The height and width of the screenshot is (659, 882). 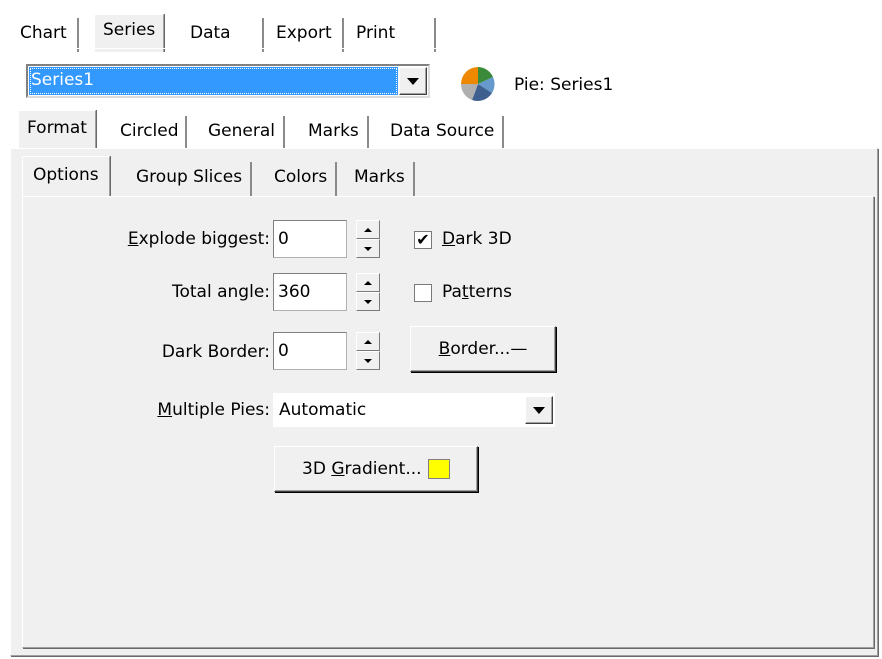 I want to click on explode-biggest-spinner, so click(x=368, y=239).